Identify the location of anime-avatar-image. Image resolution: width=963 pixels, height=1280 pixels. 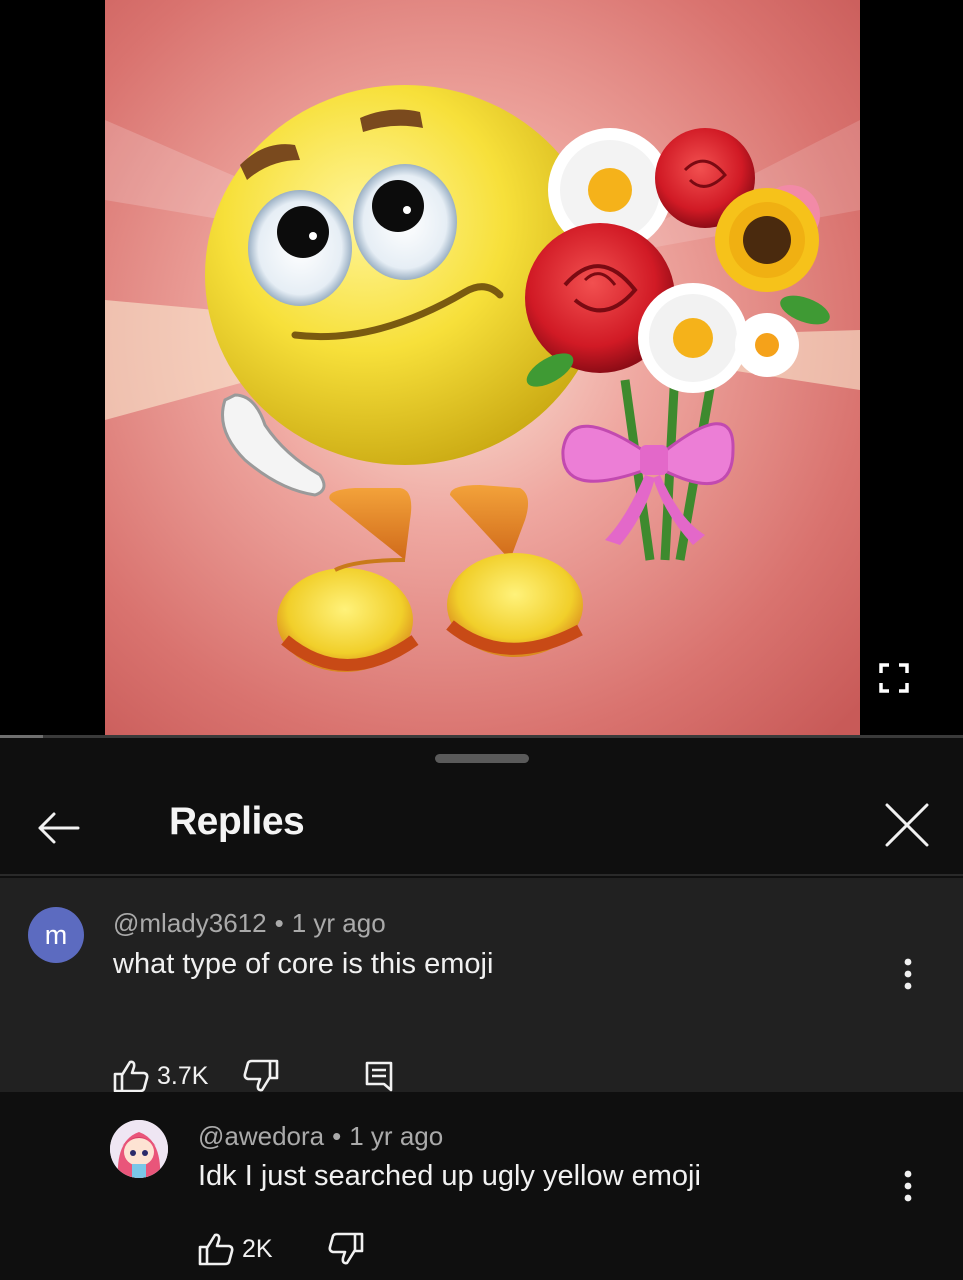
(139, 1149).